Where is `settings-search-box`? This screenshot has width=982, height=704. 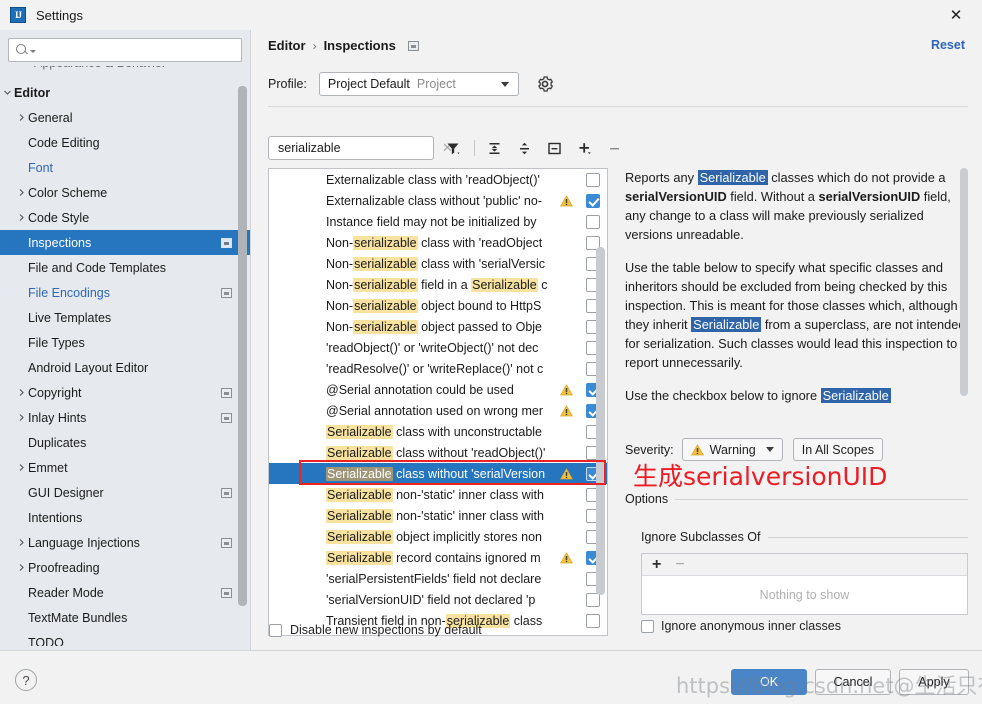 settings-search-box is located at coordinates (125, 50).